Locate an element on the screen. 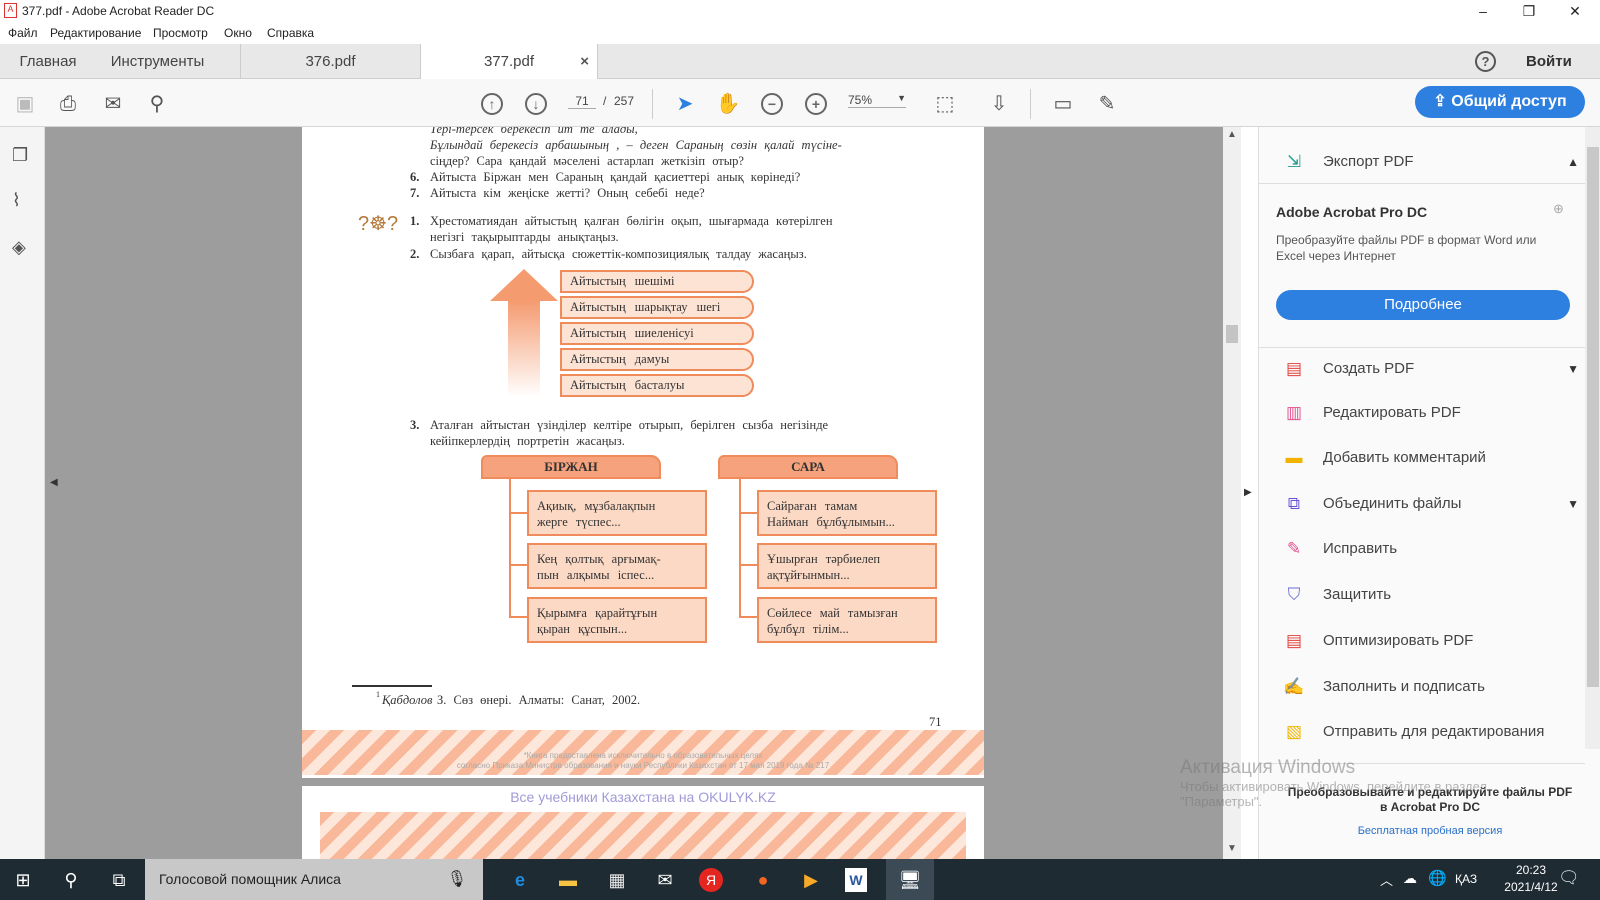 The height and width of the screenshot is (900, 1600). online-service-icon: ⊕ is located at coordinates (1558, 208).